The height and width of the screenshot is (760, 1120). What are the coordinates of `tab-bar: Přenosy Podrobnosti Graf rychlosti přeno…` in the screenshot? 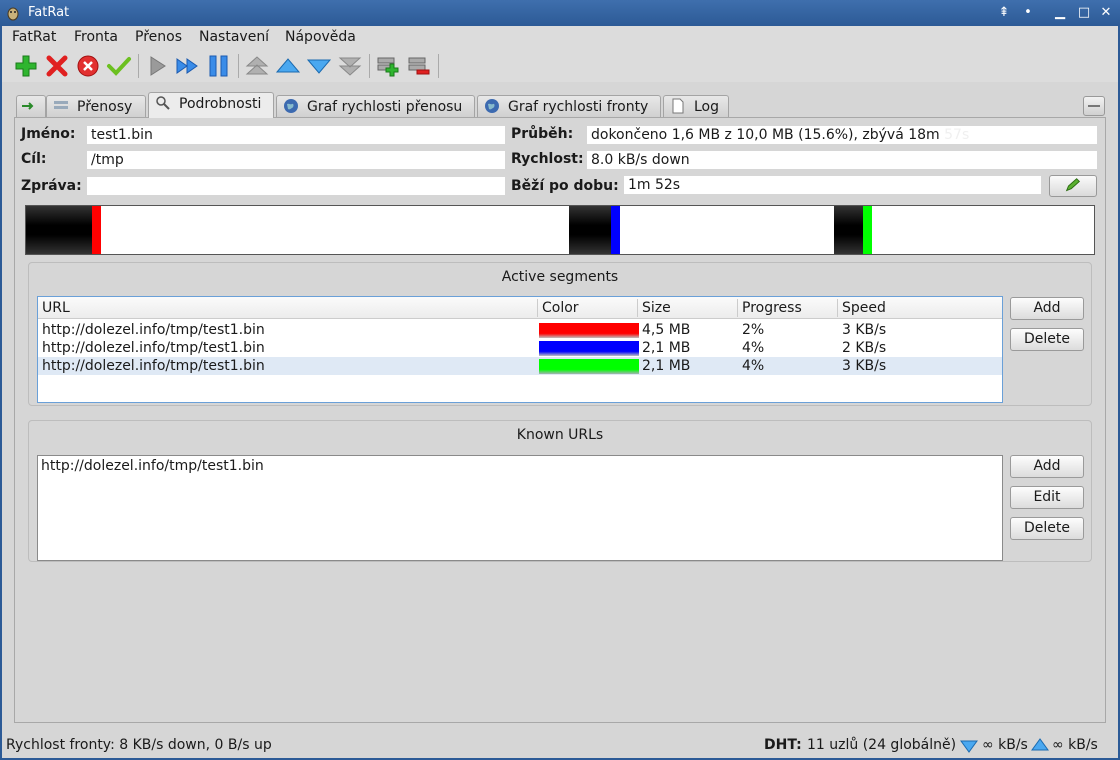 It's located at (560, 105).